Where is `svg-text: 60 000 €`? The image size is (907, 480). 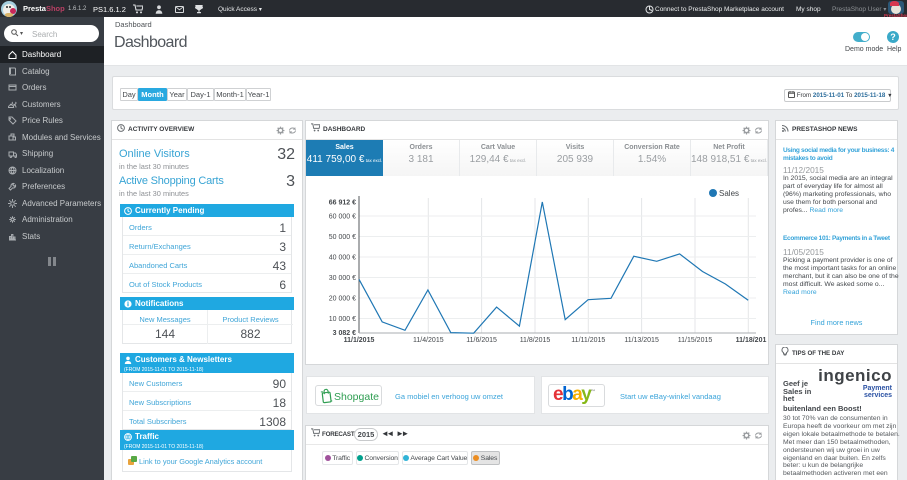 svg-text: 60 000 € is located at coordinates (342, 217).